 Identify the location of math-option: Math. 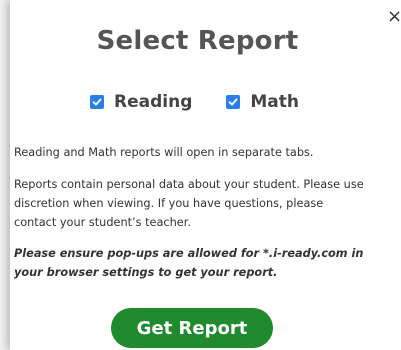
(262, 102).